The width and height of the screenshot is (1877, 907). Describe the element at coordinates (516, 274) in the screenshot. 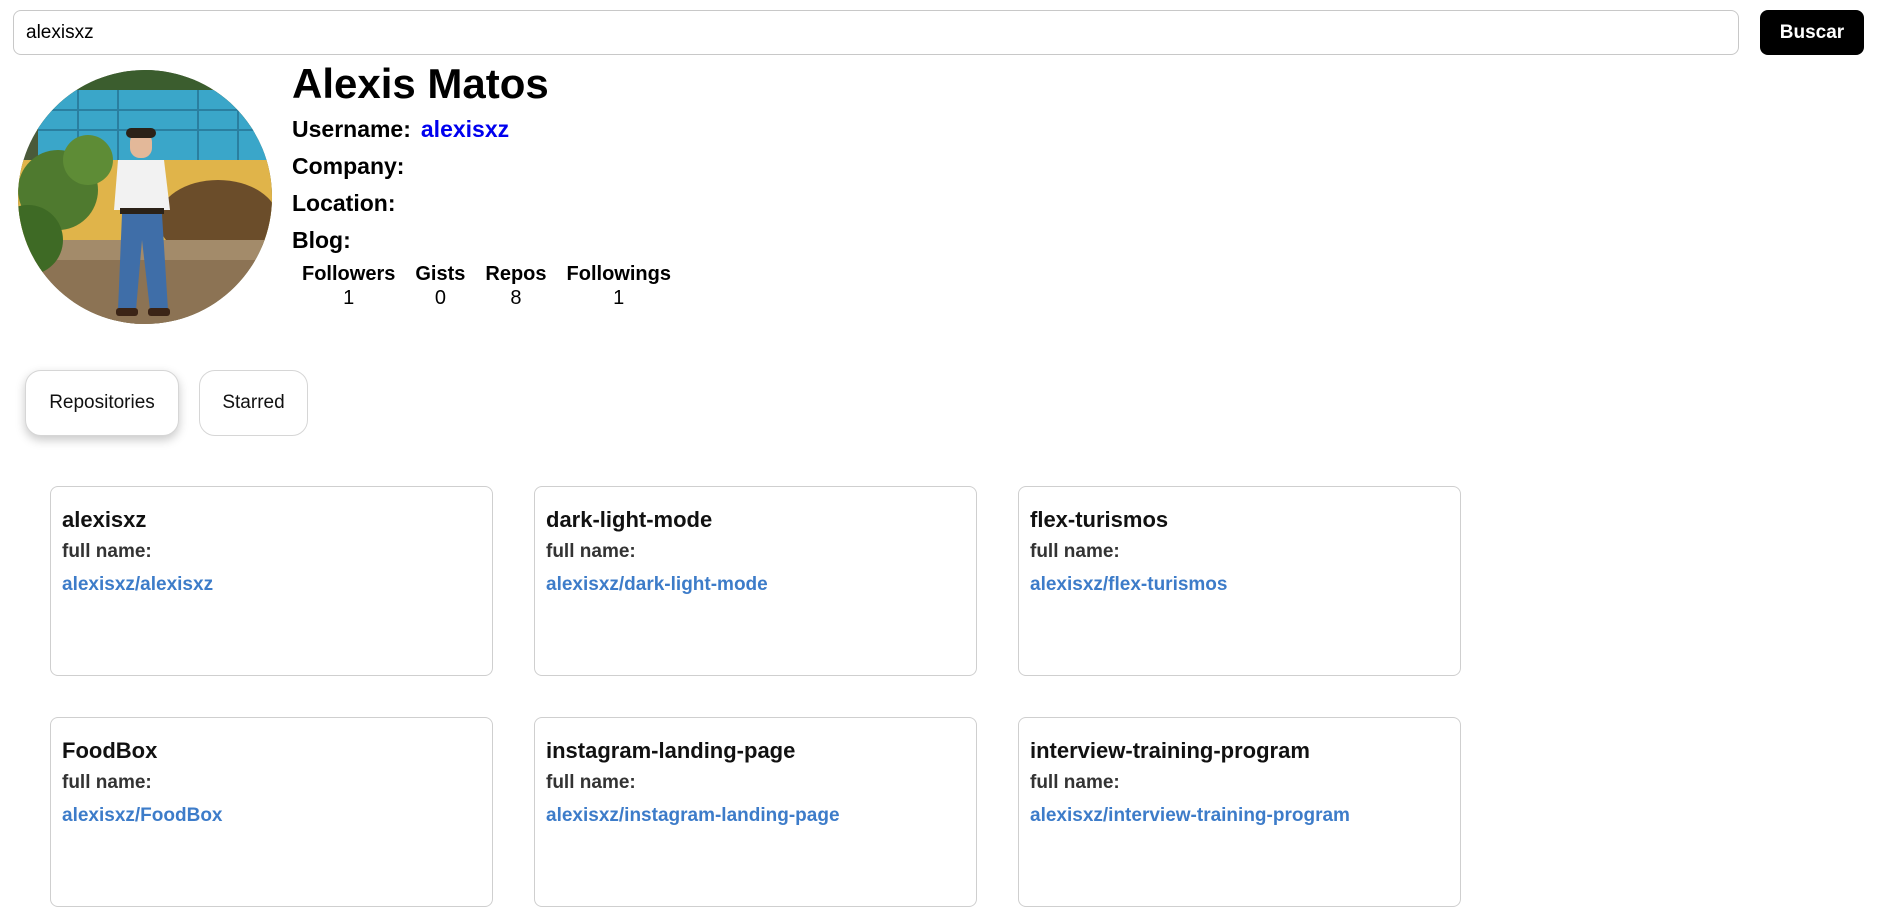

I see `stat-label: Repos` at that location.